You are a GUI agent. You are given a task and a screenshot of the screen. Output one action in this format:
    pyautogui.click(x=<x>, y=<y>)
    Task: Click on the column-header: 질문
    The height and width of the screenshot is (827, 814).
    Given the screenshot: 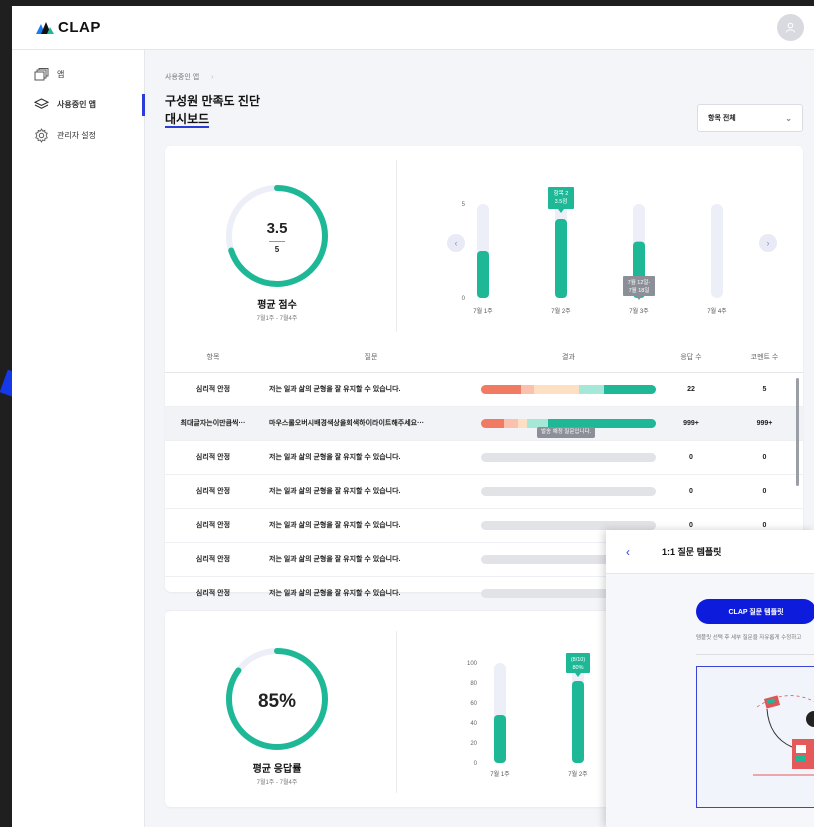 What is the action you would take?
    pyautogui.click(x=371, y=357)
    